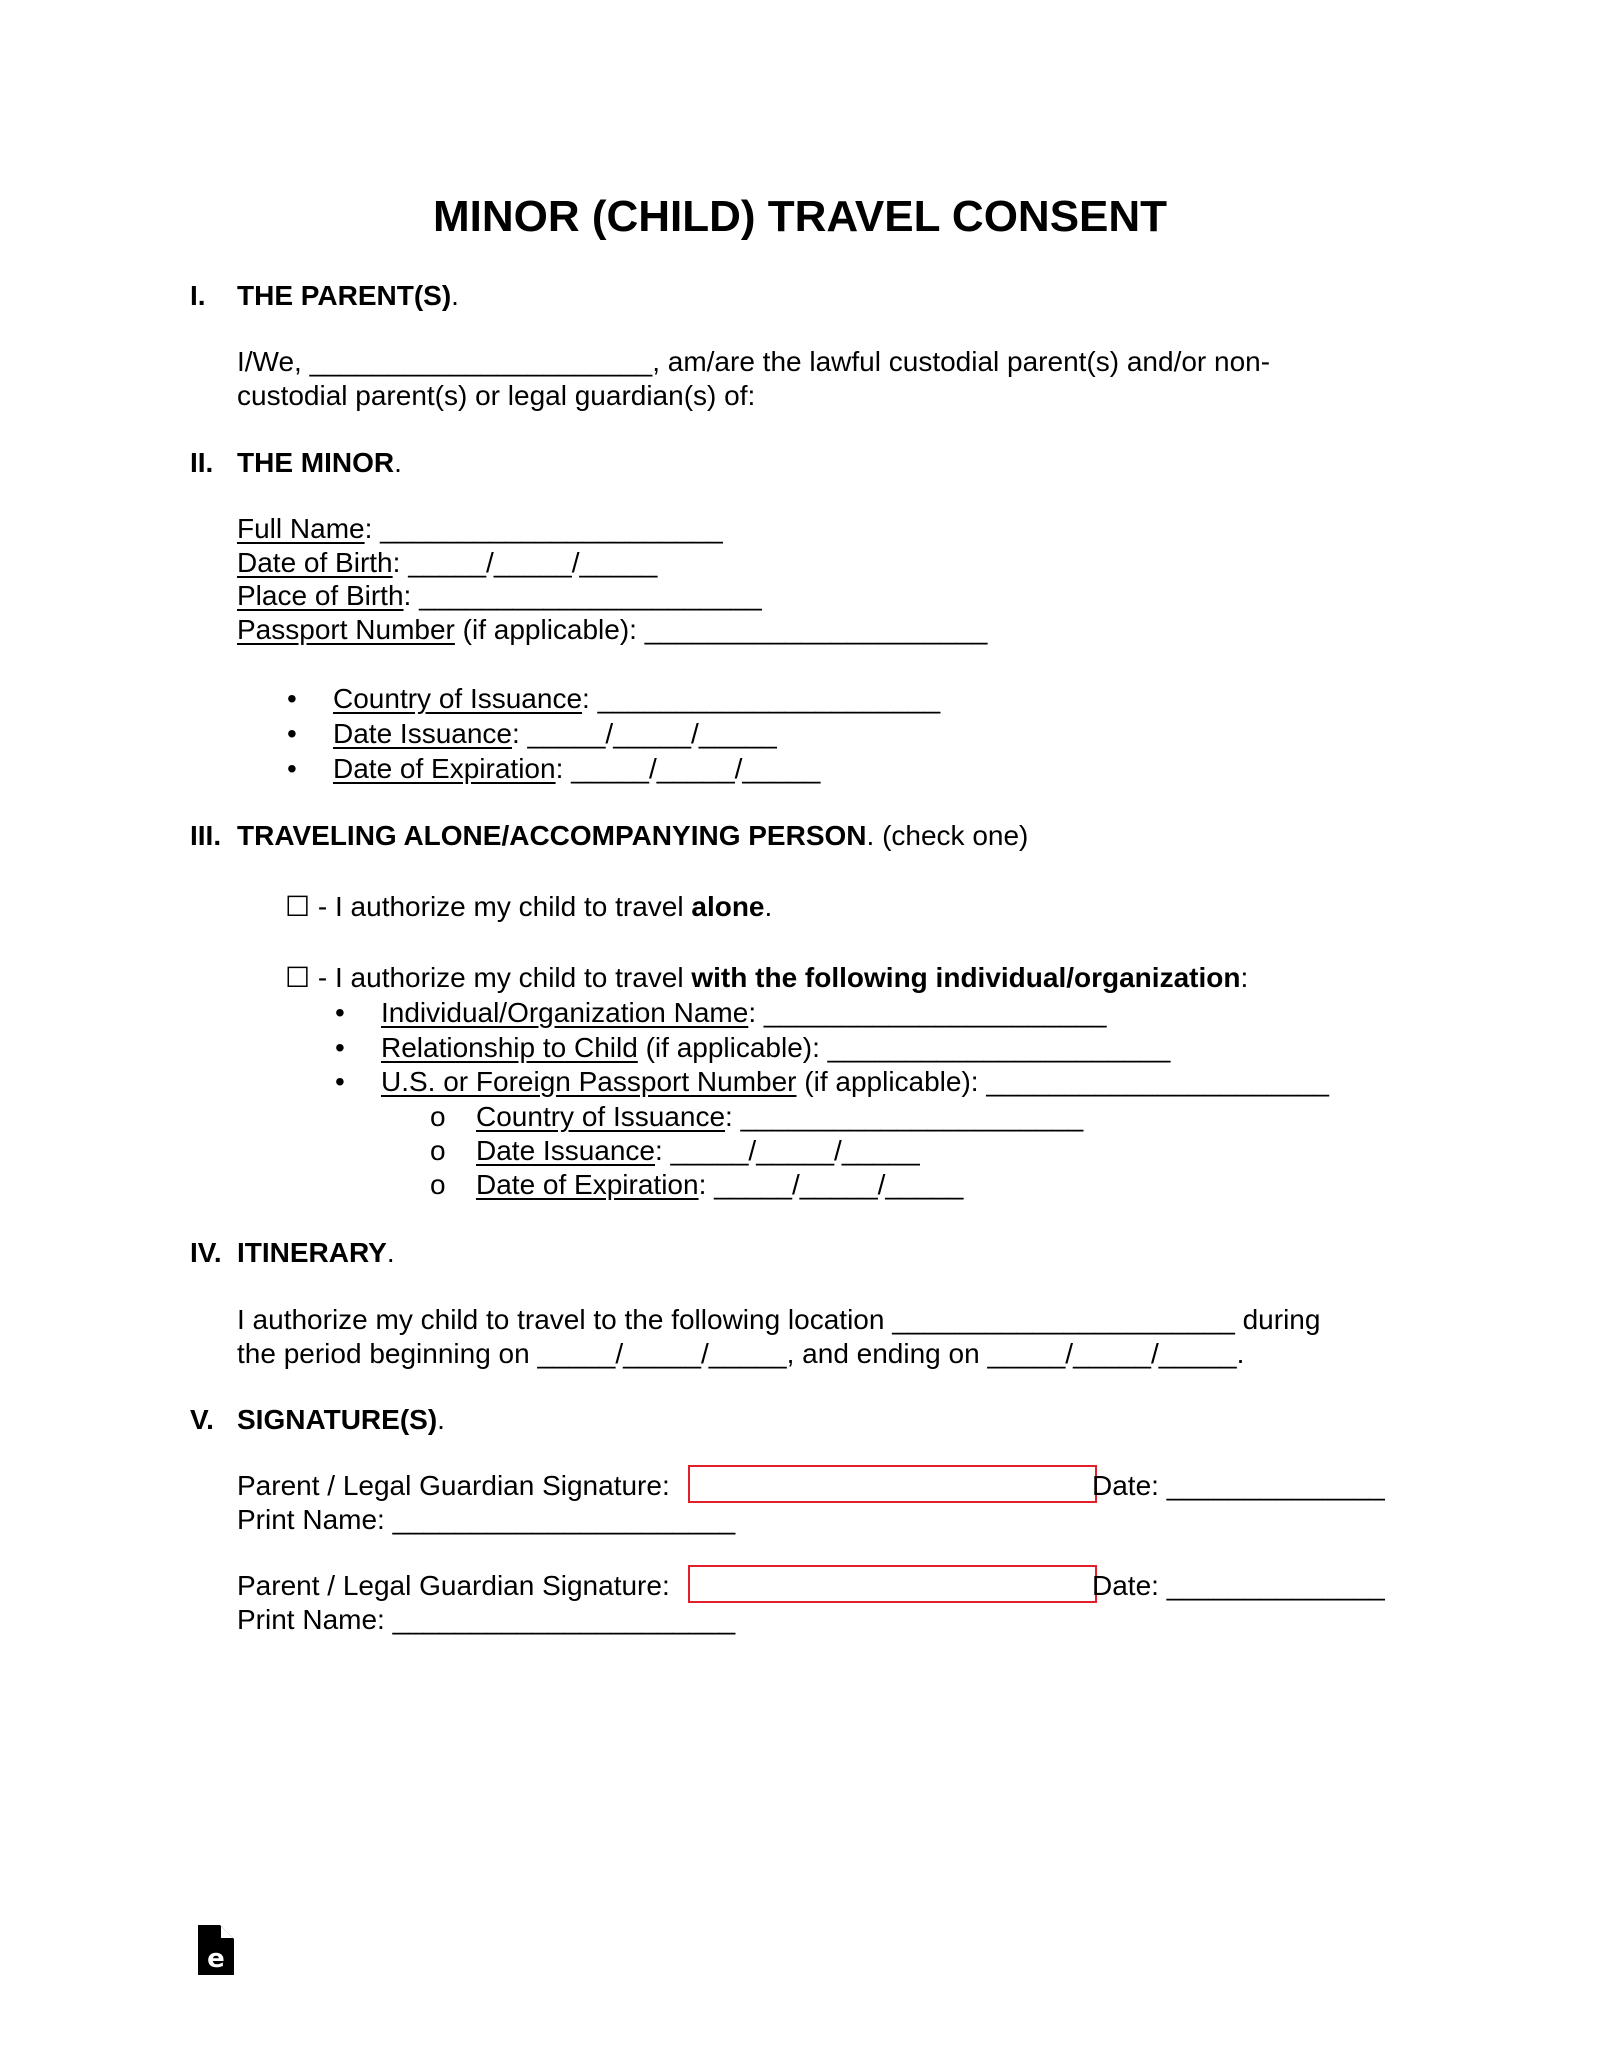  Describe the element at coordinates (301, 528) in the screenshot. I see `field-label: Full Name` at that location.